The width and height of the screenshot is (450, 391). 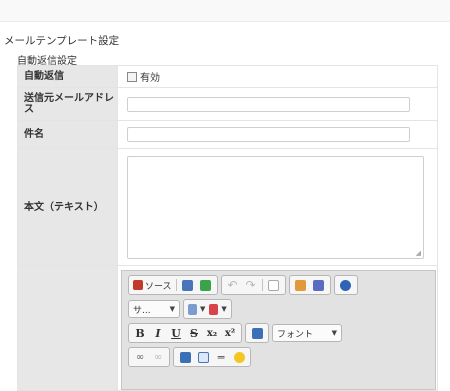 I want to click on insert-icon, so click(x=185, y=357).